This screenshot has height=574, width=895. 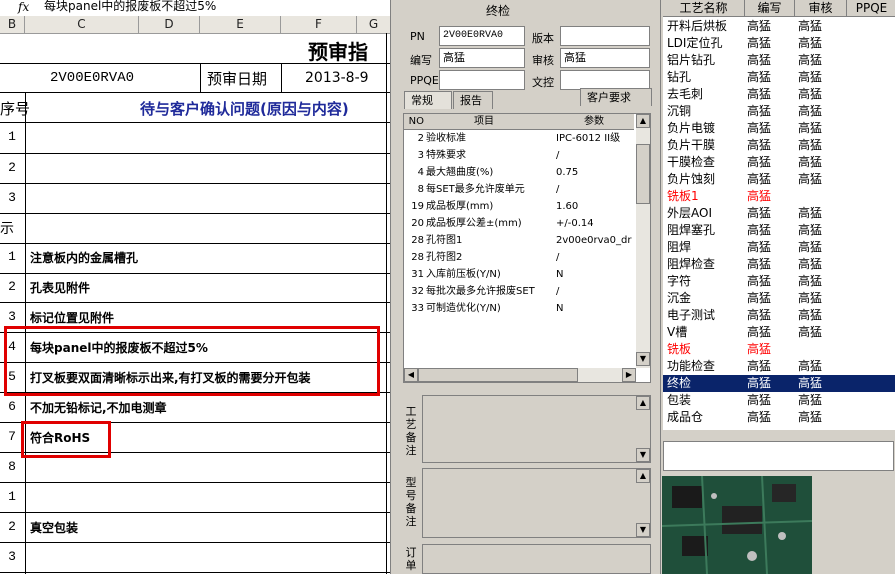 I want to click on grid-hscrollbar: ◀ ▶, so click(x=520, y=375).